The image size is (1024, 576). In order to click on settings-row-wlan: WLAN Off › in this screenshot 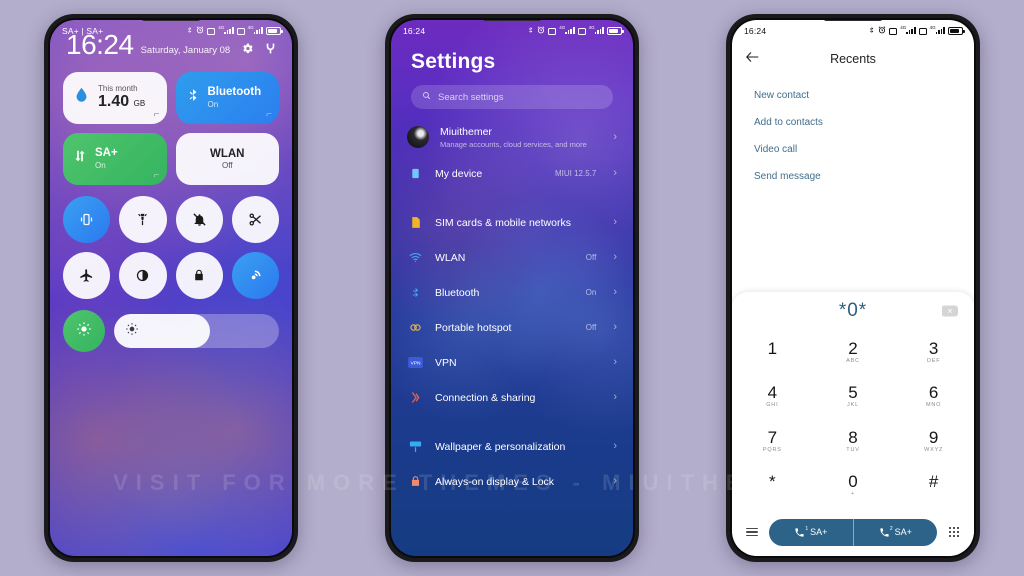, I will do `click(512, 257)`.